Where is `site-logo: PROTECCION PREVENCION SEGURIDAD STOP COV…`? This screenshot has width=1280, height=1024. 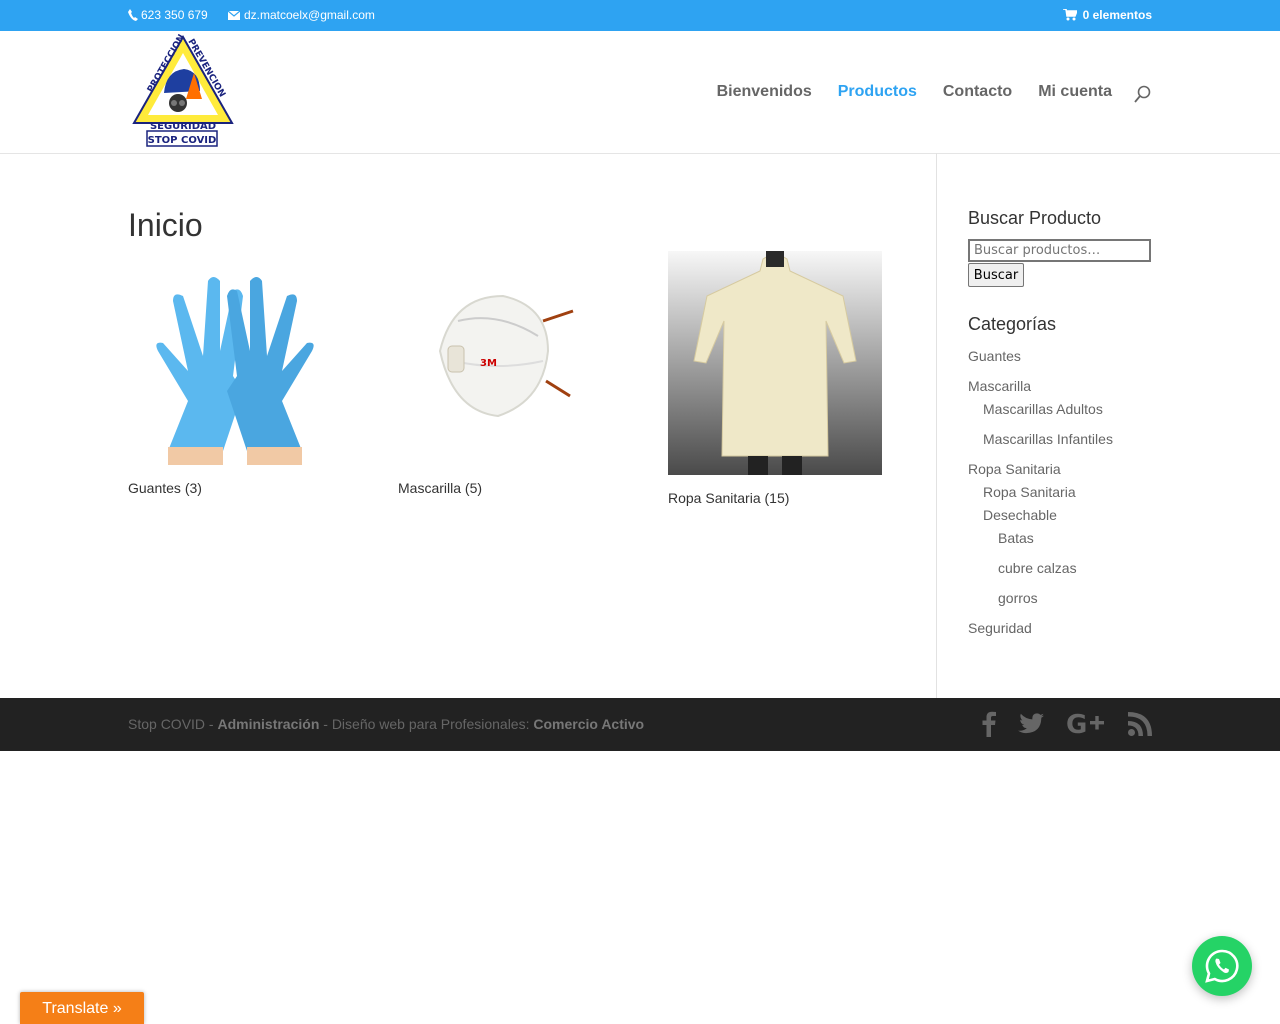 site-logo: PROTECCION PREVENCION SEGURIDAD STOP COV… is located at coordinates (183, 92).